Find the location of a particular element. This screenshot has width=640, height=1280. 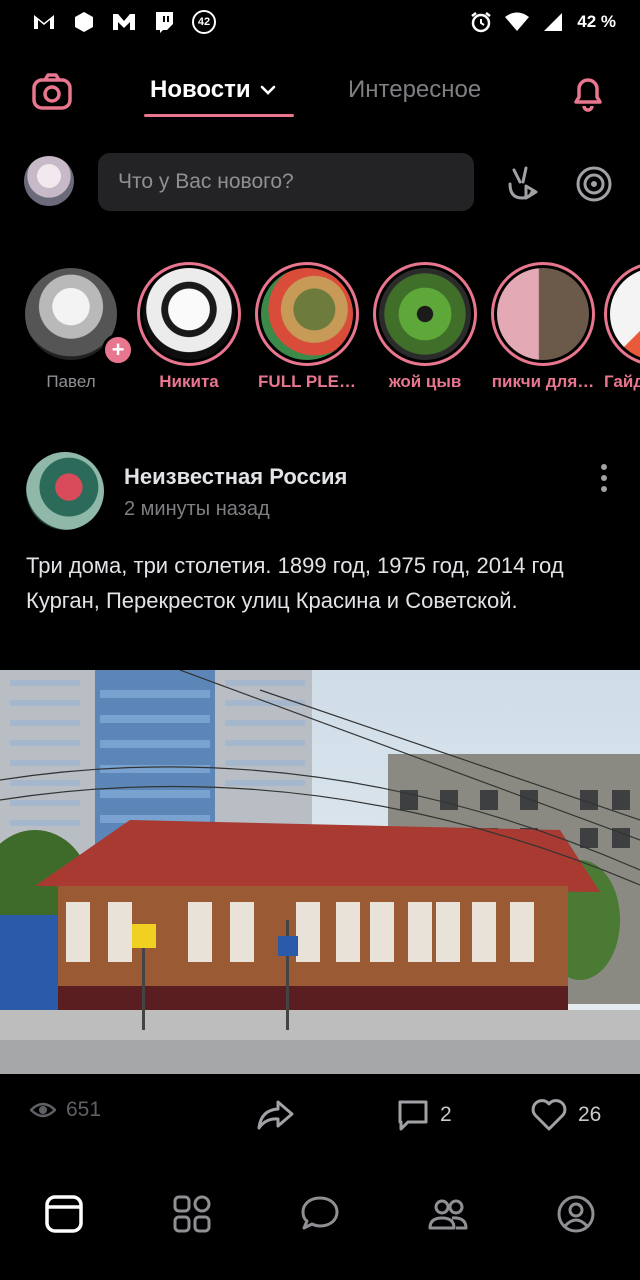

post-composer: Что у Вас нового? is located at coordinates (320, 183).